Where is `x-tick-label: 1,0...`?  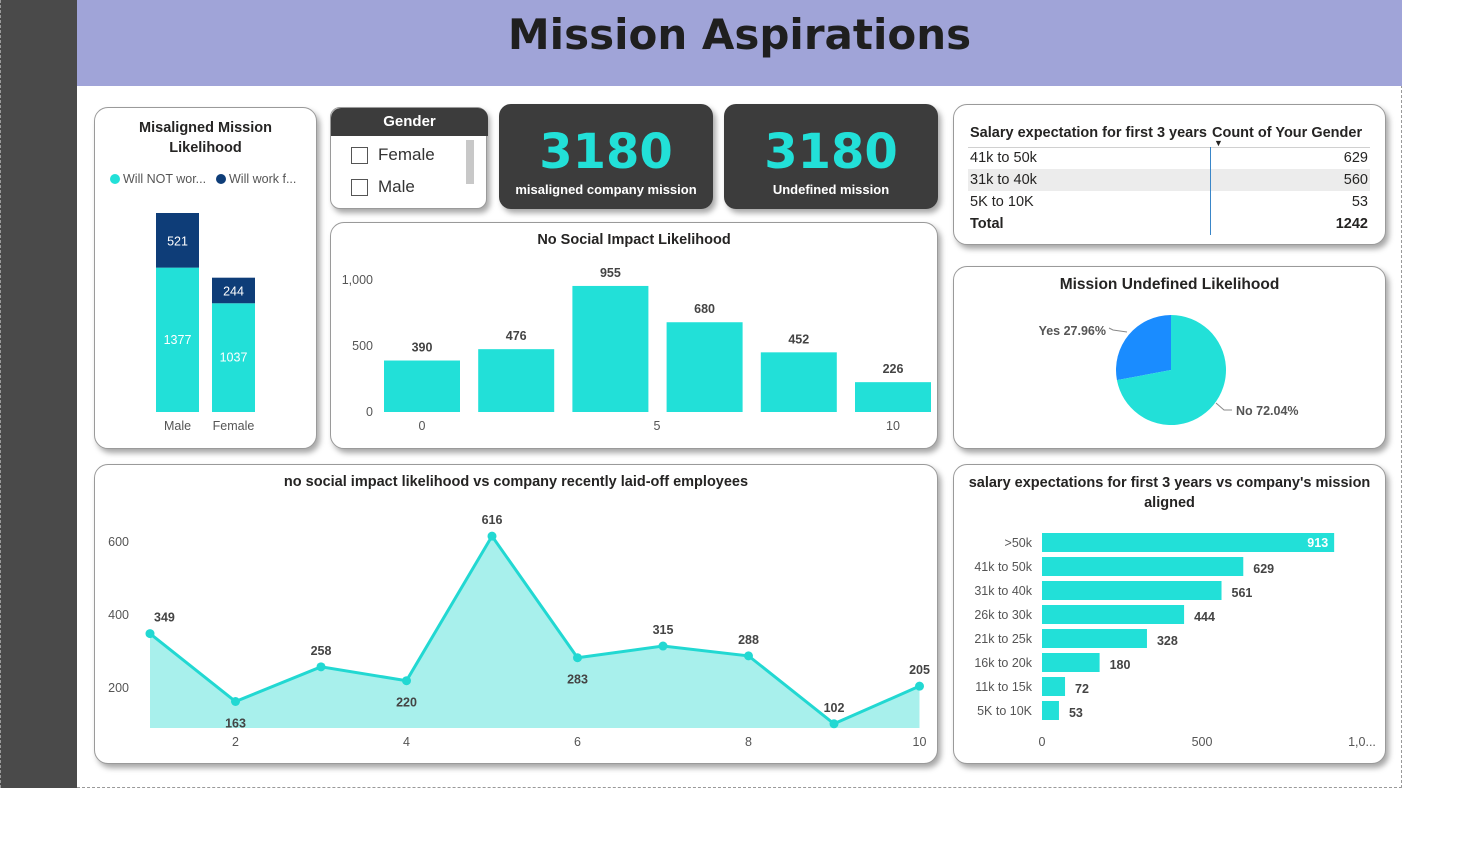
x-tick-label: 1,0... is located at coordinates (1362, 742).